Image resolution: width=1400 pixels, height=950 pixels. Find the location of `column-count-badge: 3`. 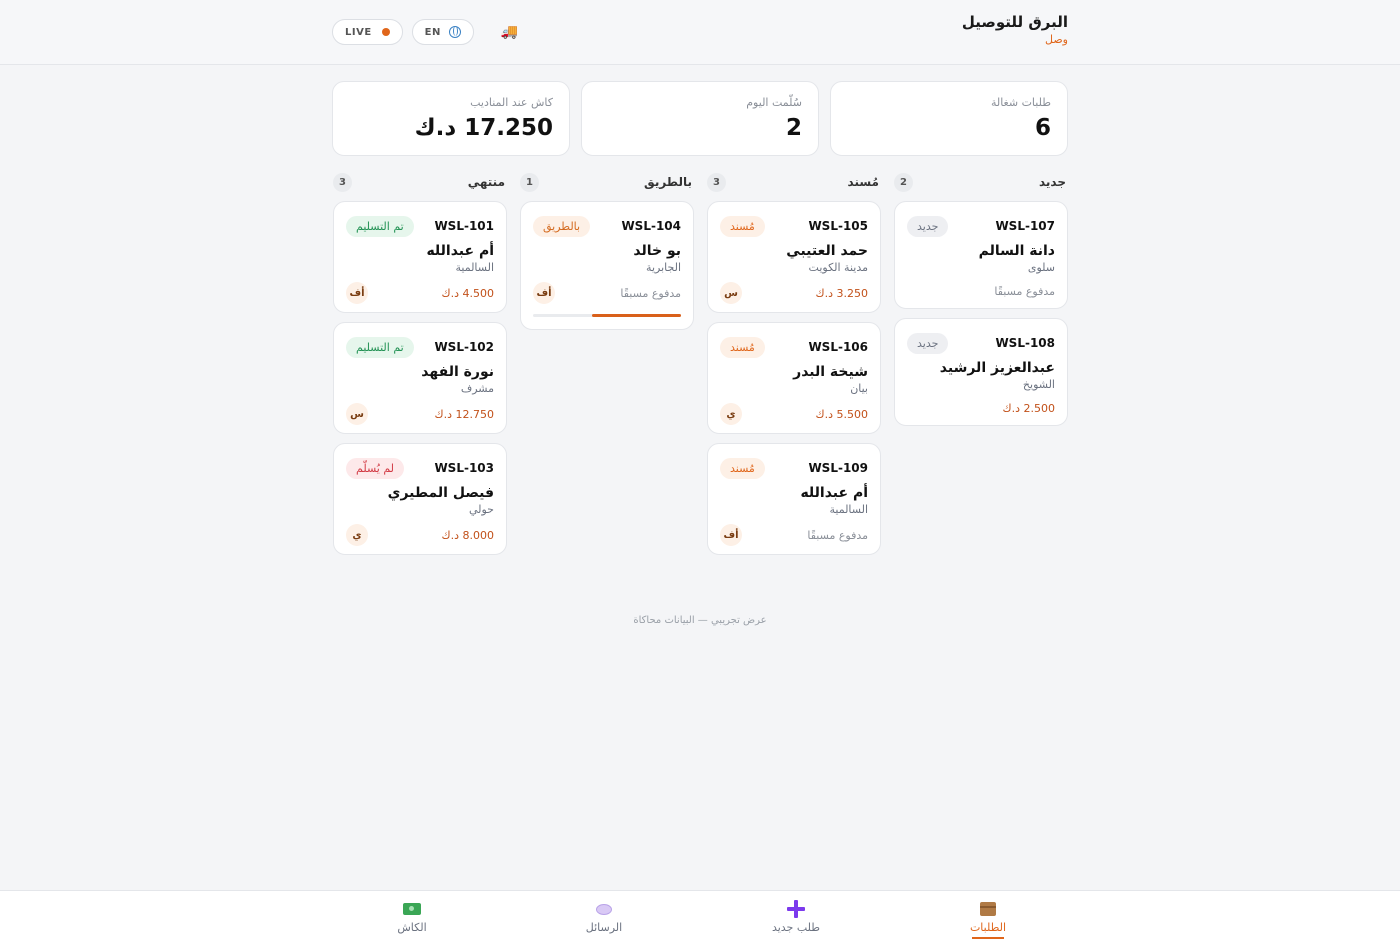

column-count-badge: 3 is located at coordinates (342, 182).